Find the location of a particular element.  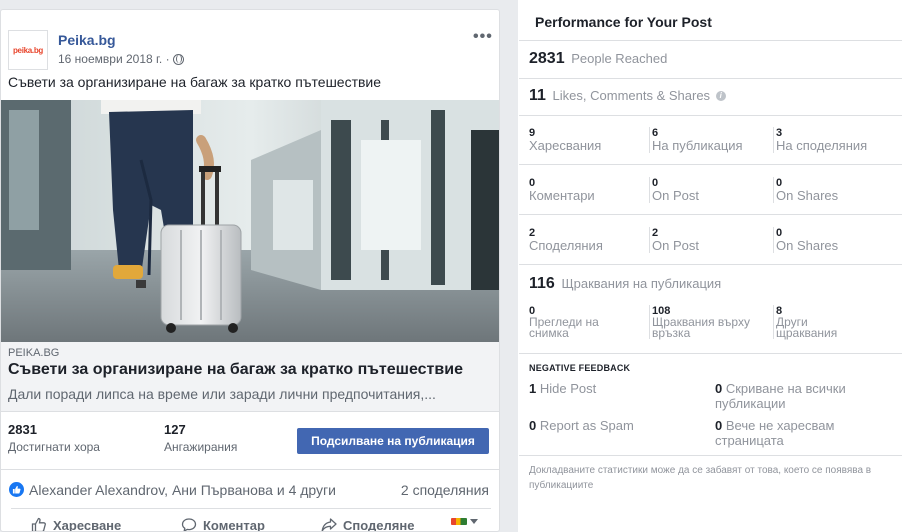

like-button: Харесване is located at coordinates (76, 524).